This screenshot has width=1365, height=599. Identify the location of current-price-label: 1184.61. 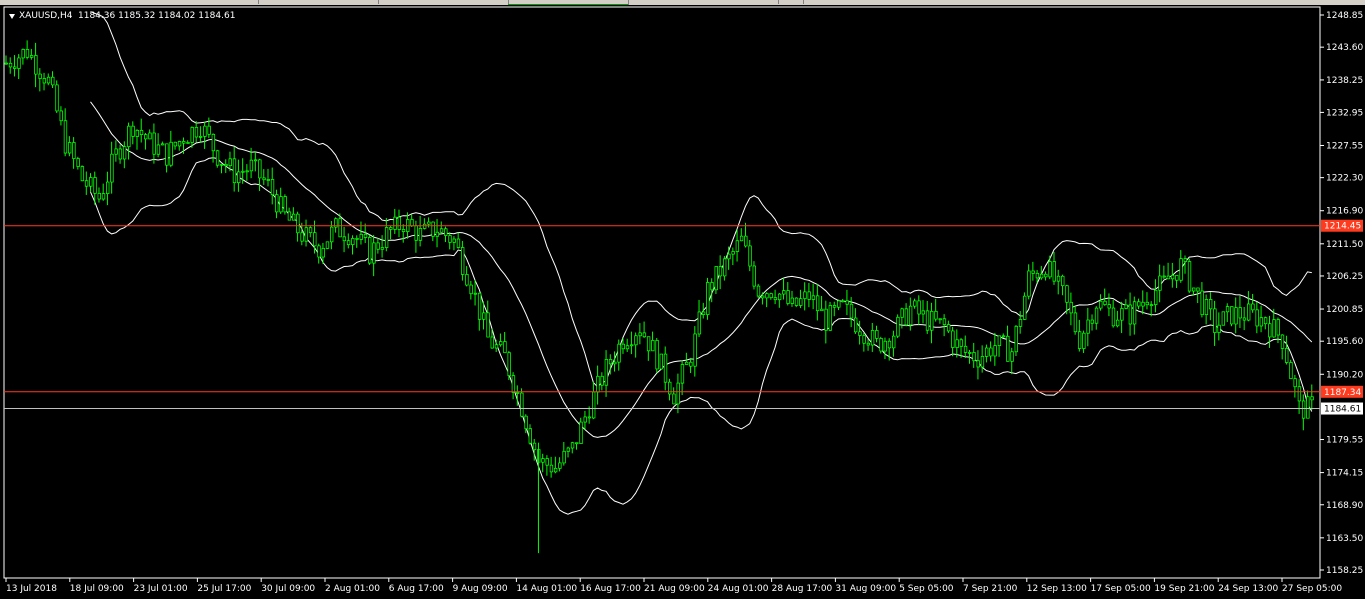
(1342, 410).